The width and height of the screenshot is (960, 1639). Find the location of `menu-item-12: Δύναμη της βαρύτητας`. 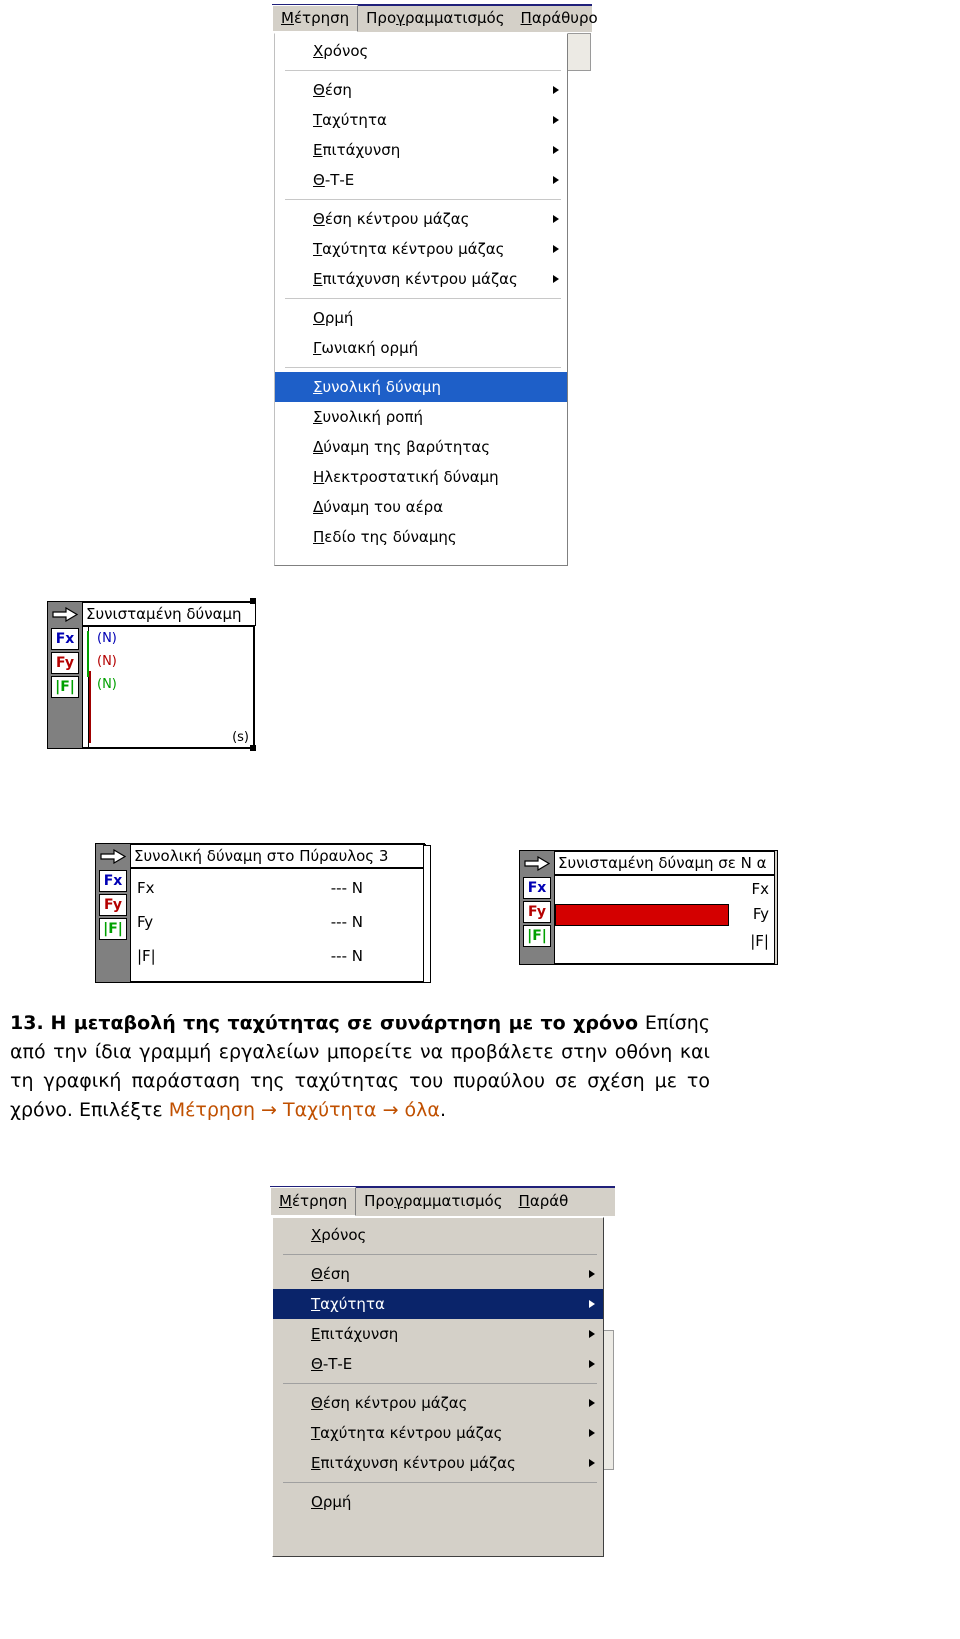

menu-item-12: Δύναμη της βαρύτητας is located at coordinates (421, 447).